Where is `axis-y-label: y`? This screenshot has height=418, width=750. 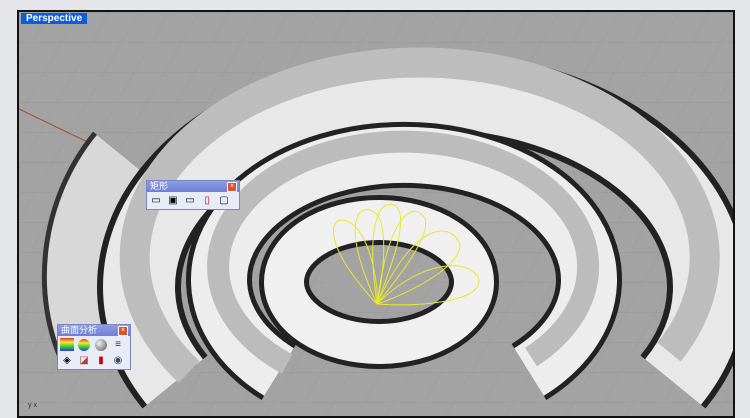 axis-y-label: y is located at coordinates (30, 405).